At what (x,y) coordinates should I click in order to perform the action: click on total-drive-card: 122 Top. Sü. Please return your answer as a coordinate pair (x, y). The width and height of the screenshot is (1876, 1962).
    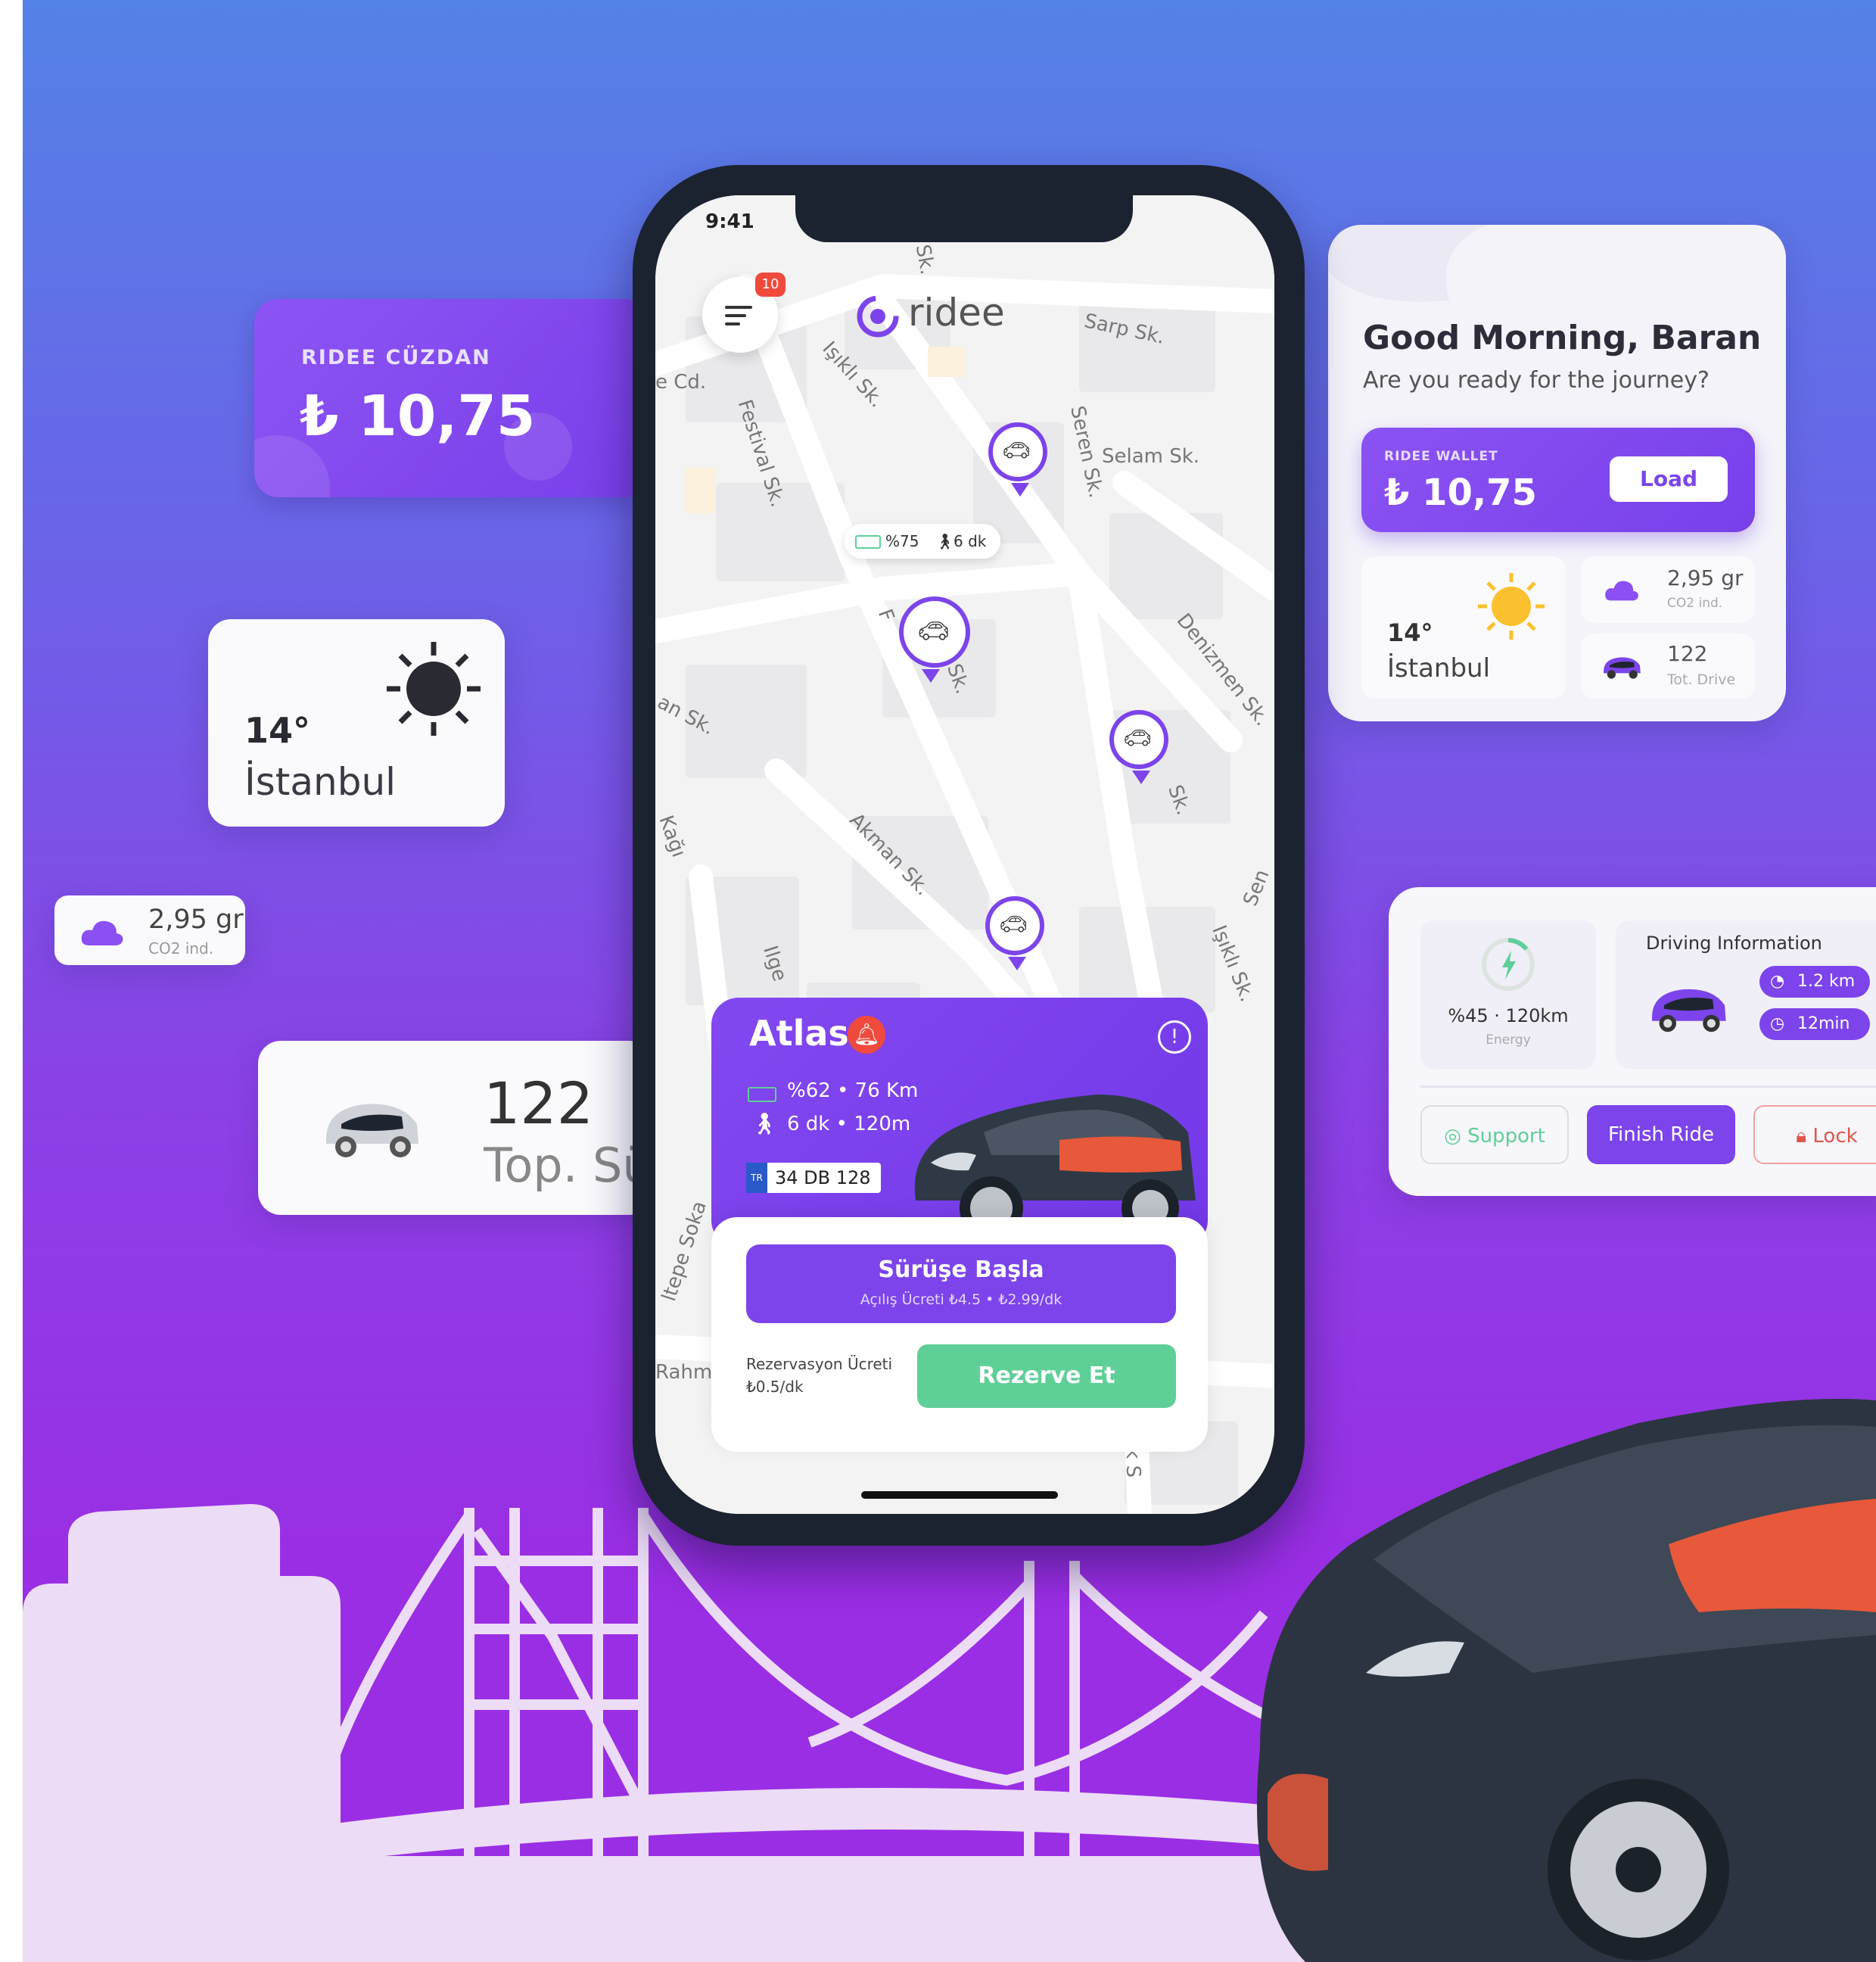
    Looking at the image, I should click on (455, 1128).